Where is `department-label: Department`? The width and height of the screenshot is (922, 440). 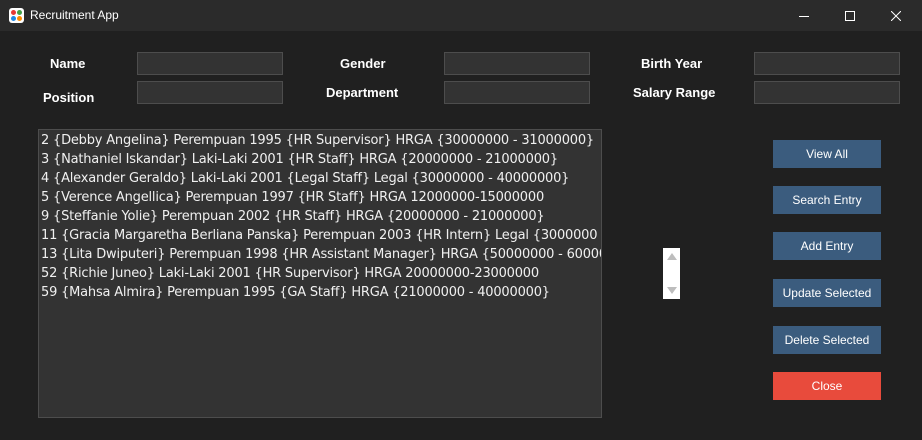
department-label: Department is located at coordinates (362, 92).